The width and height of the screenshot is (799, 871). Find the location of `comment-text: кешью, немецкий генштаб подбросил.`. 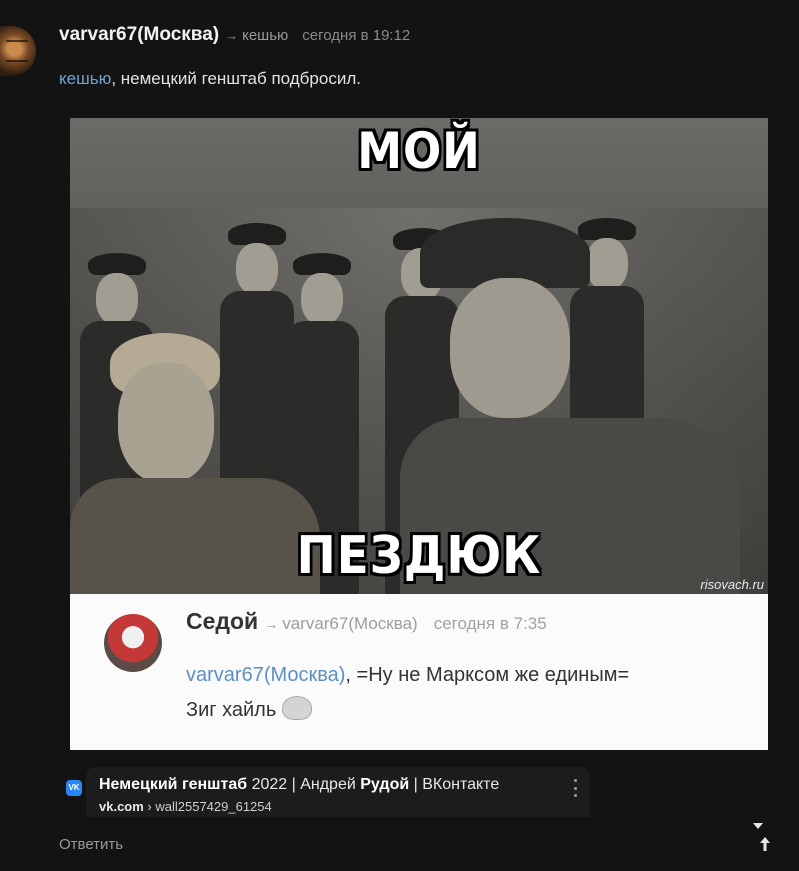

comment-text: кешью, немецкий генштаб подбросил. is located at coordinates (210, 79).